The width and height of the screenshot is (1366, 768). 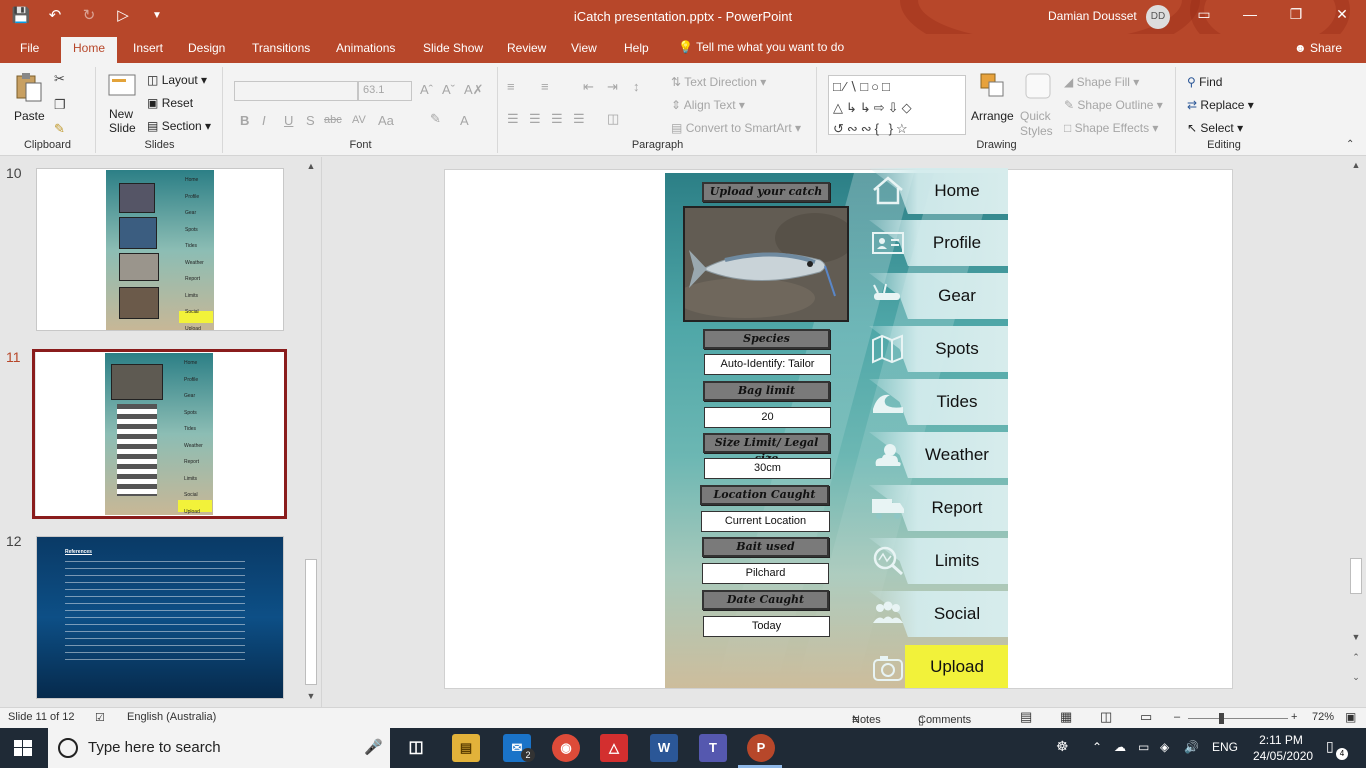 What do you see at coordinates (100, 717) in the screenshot?
I see `spelling-icon: ☑` at bounding box center [100, 717].